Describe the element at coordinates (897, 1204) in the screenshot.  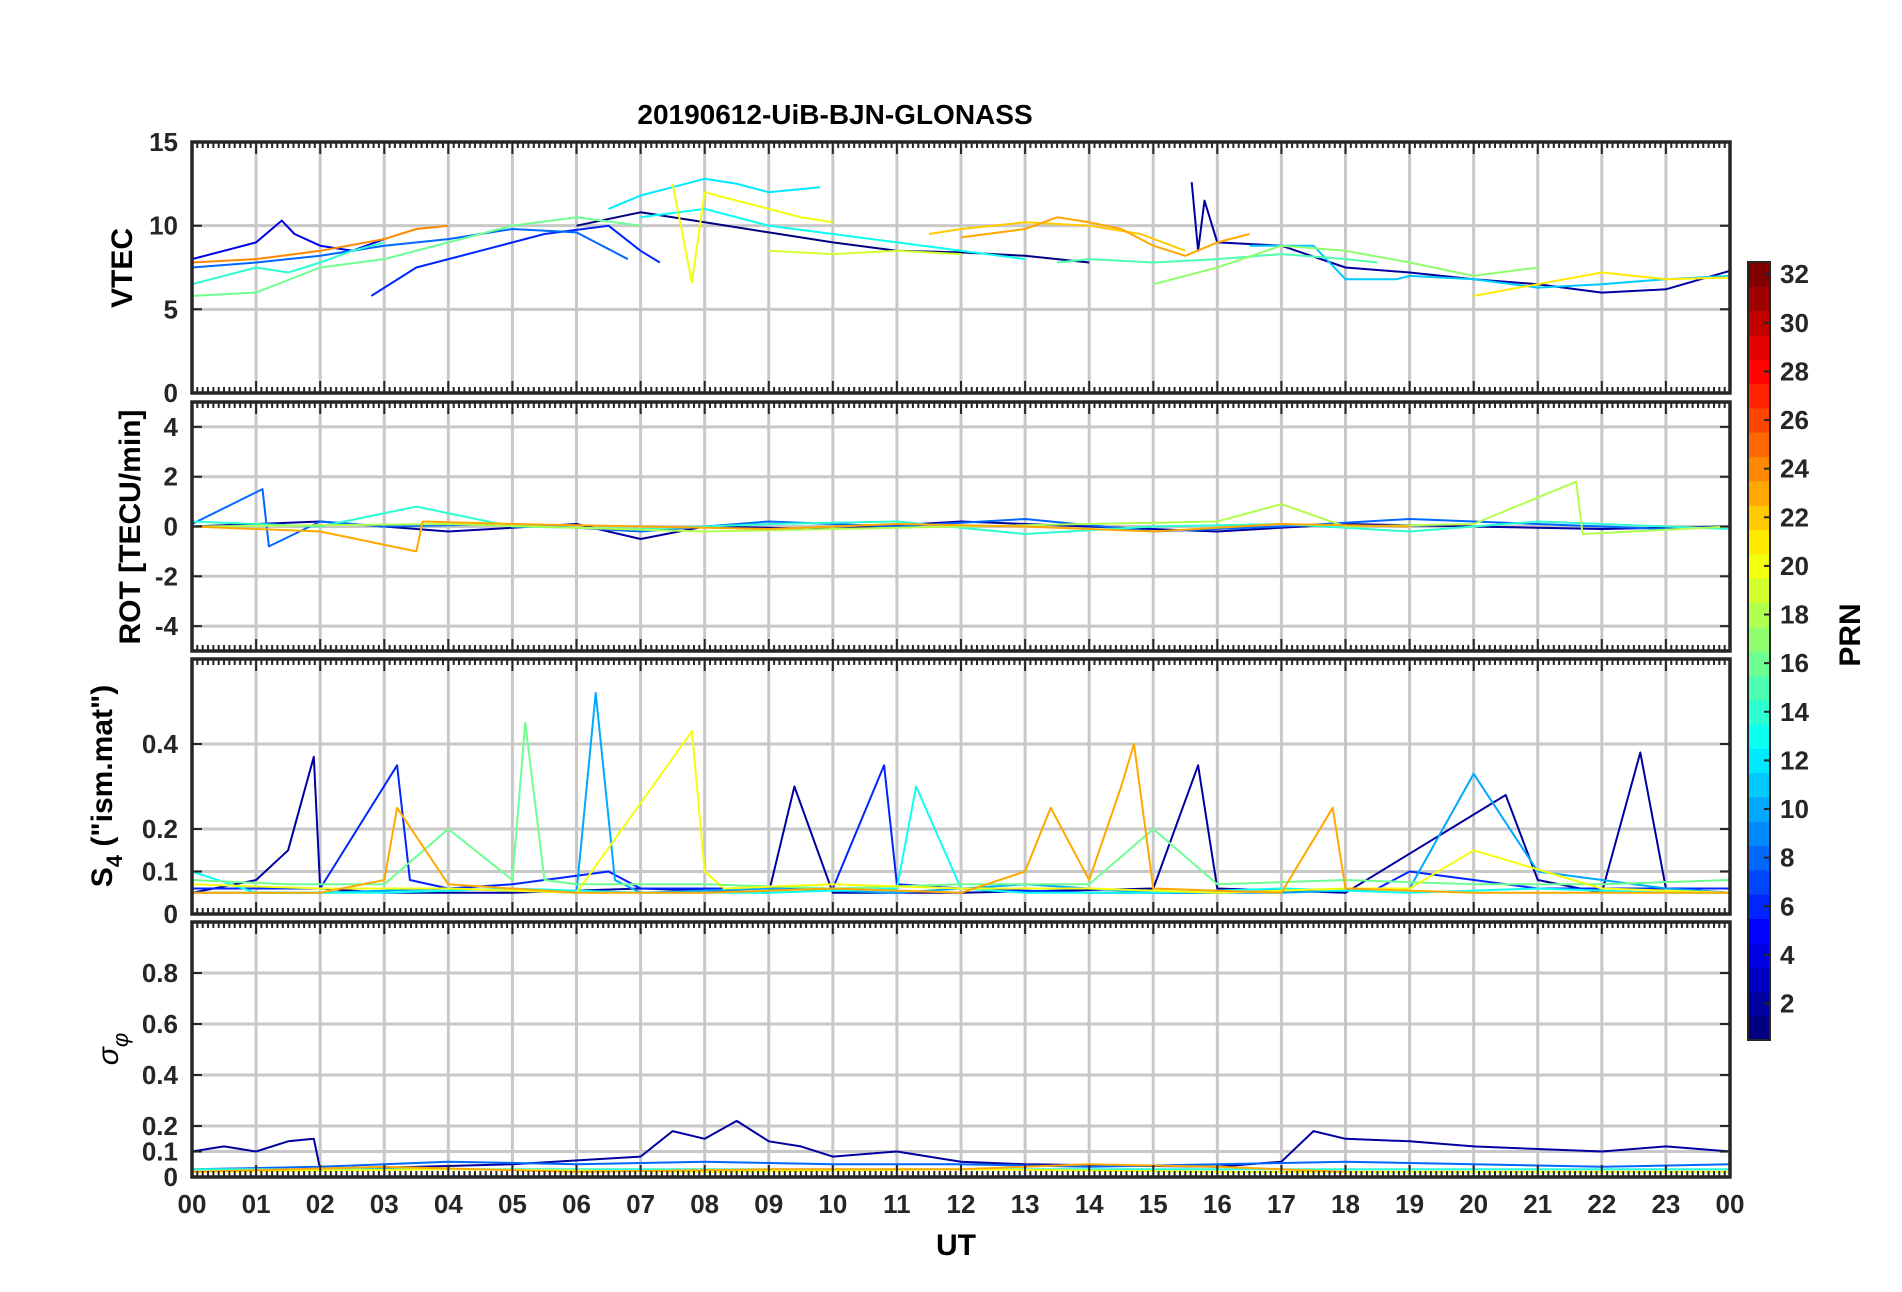
I see `x-tick-label: 11` at that location.